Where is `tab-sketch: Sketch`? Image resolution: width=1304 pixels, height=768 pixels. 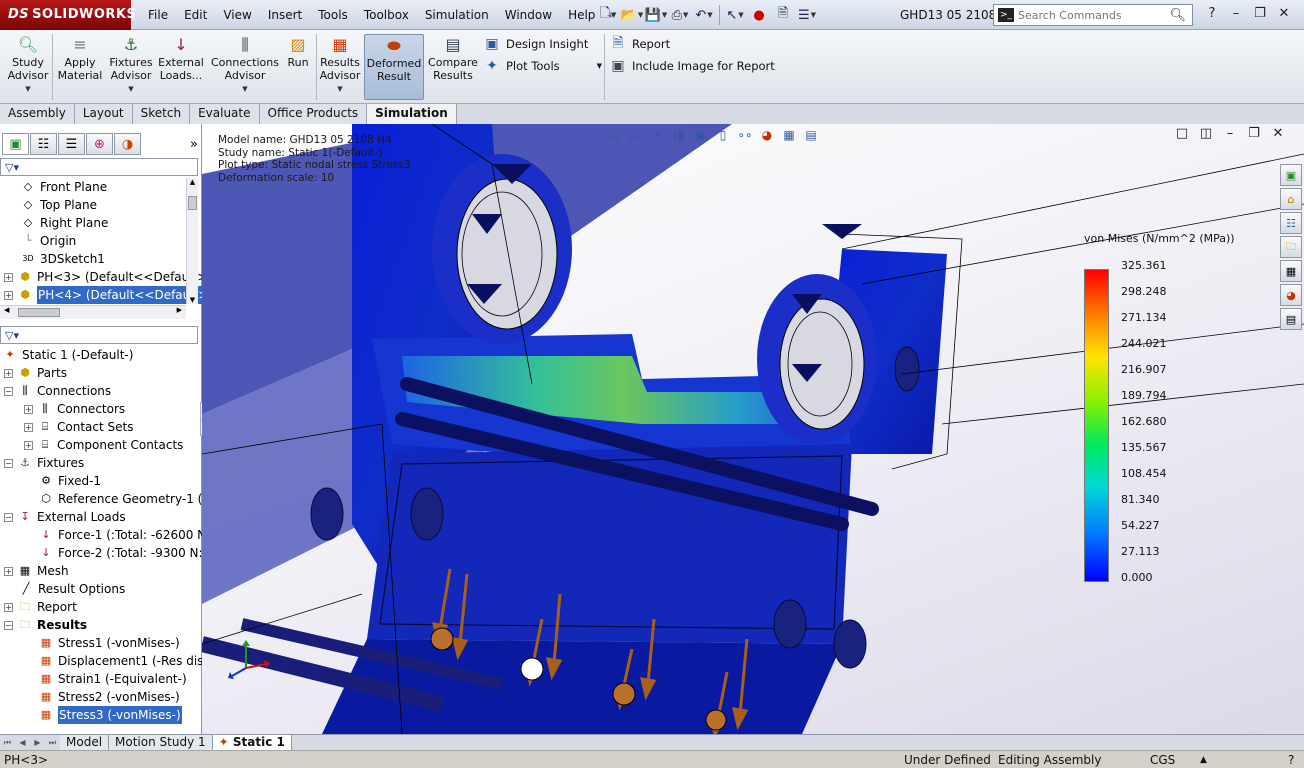 tab-sketch: Sketch is located at coordinates (161, 114).